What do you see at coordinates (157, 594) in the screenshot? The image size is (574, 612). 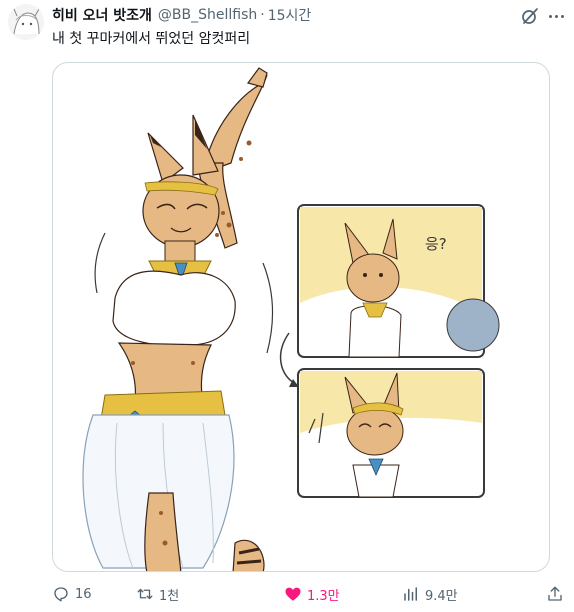 I see `repost-button: 1천` at bounding box center [157, 594].